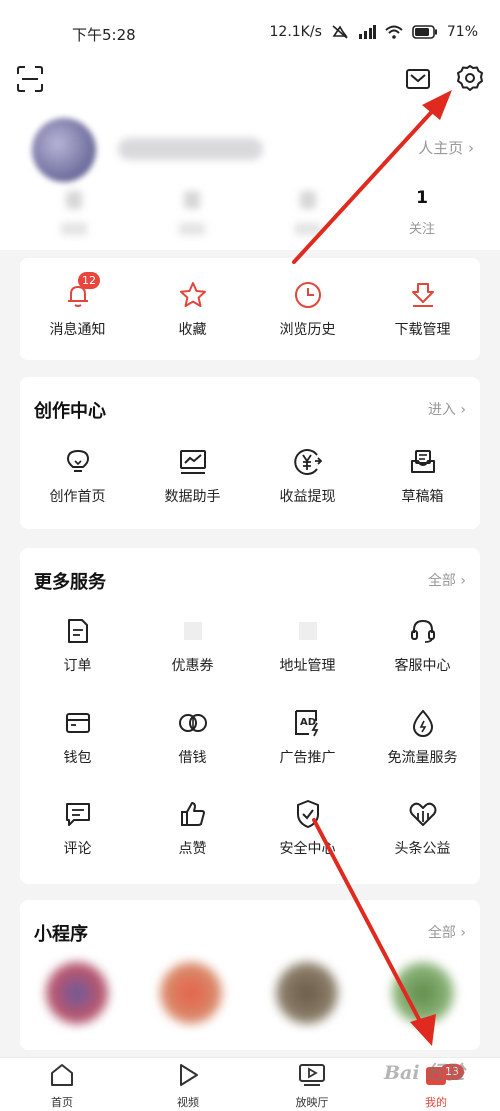 The image size is (500, 1111). What do you see at coordinates (424, 32) in the screenshot?
I see `battery-icon` at bounding box center [424, 32].